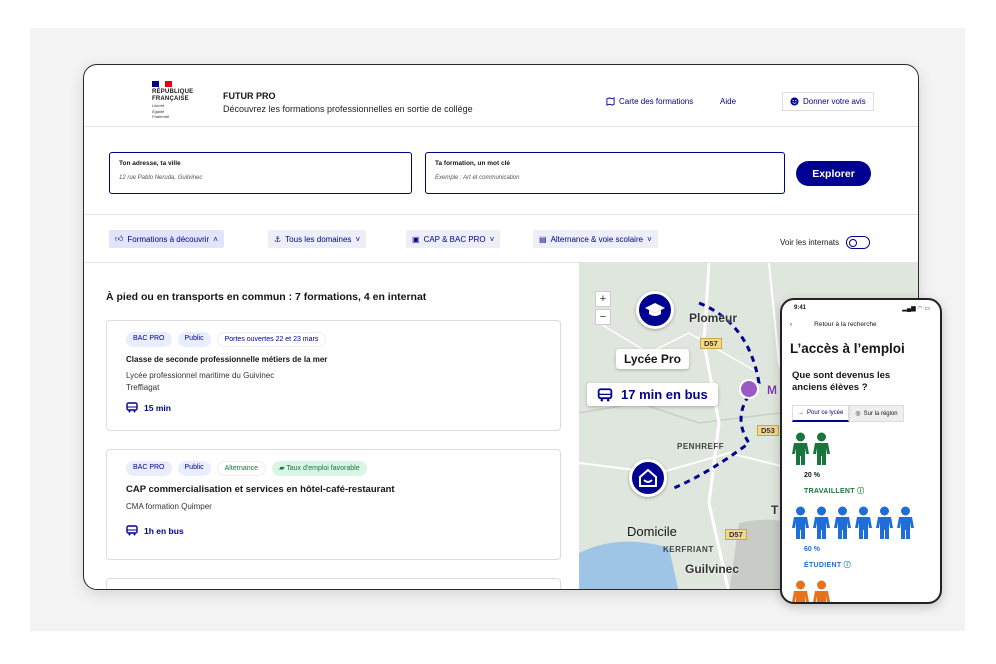  I want to click on home-icon, so click(648, 478).